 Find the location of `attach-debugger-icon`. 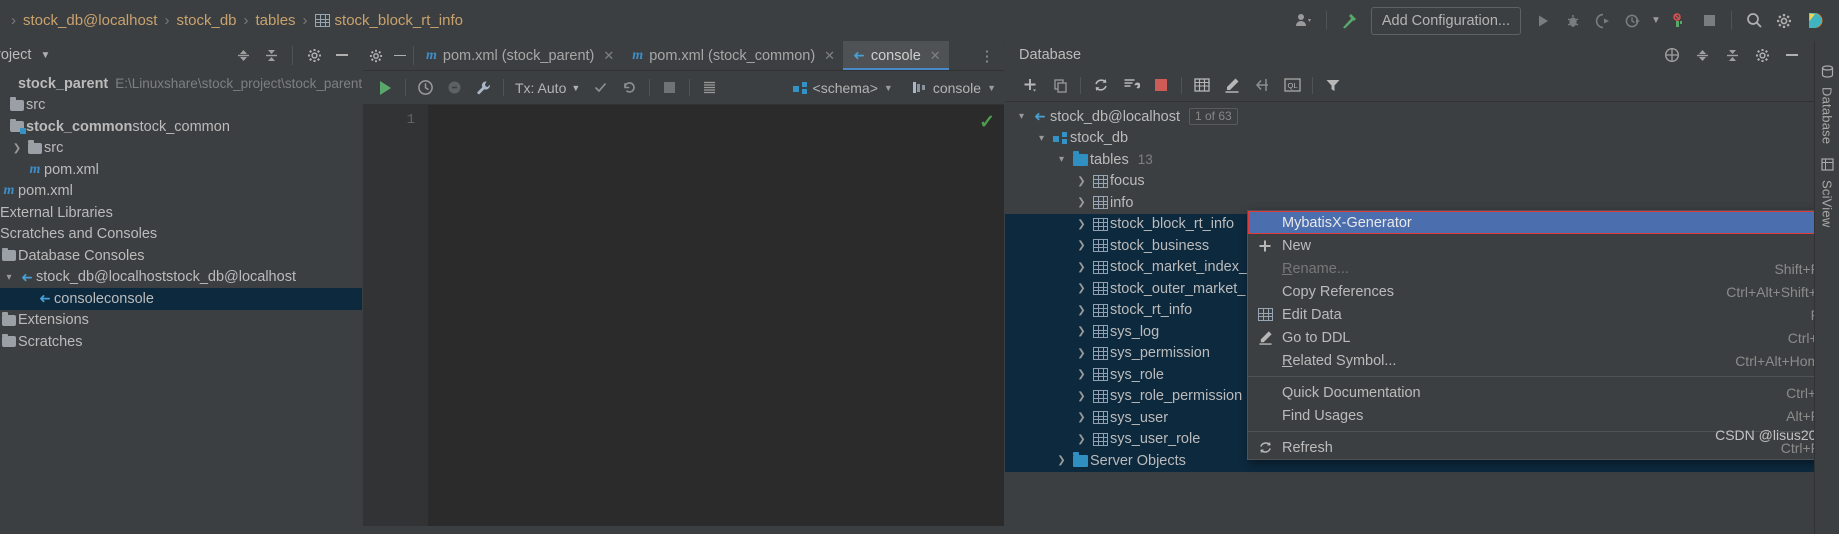

attach-debugger-icon is located at coordinates (1679, 21).